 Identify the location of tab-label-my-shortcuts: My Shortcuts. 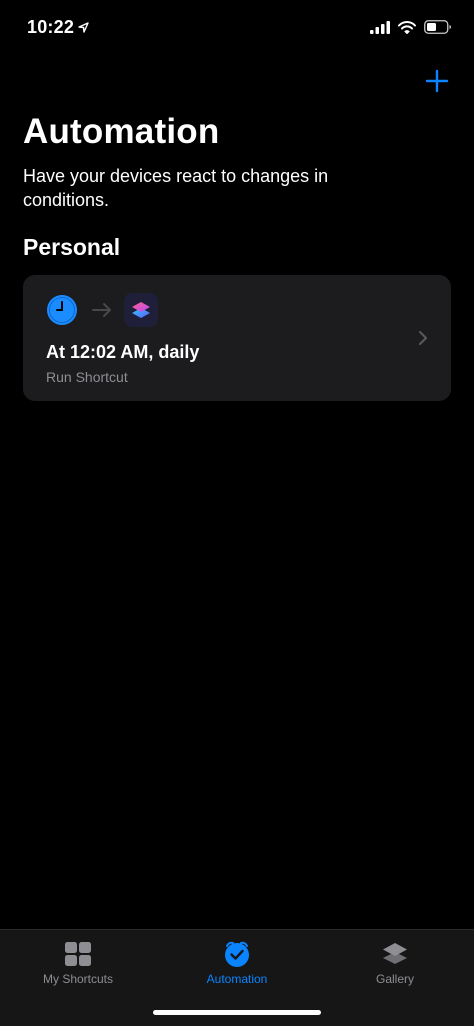
(78, 979).